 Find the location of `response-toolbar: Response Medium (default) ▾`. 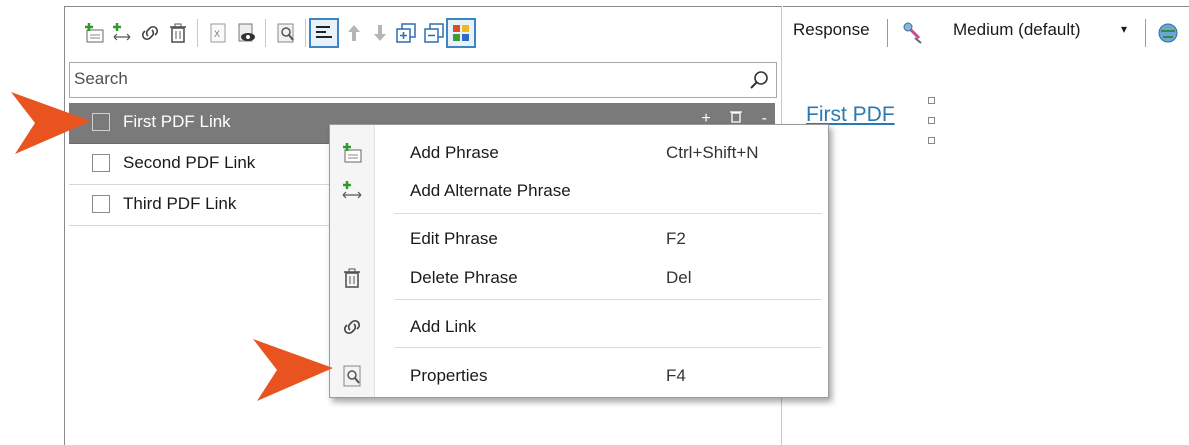

response-toolbar: Response Medium (default) ▾ is located at coordinates (986, 32).